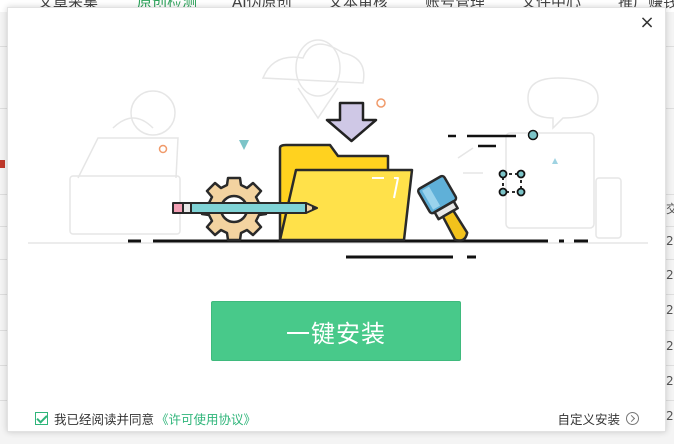 The image size is (674, 444). Describe the element at coordinates (632, 418) in the screenshot. I see `chevron-right-circle-icon` at that location.